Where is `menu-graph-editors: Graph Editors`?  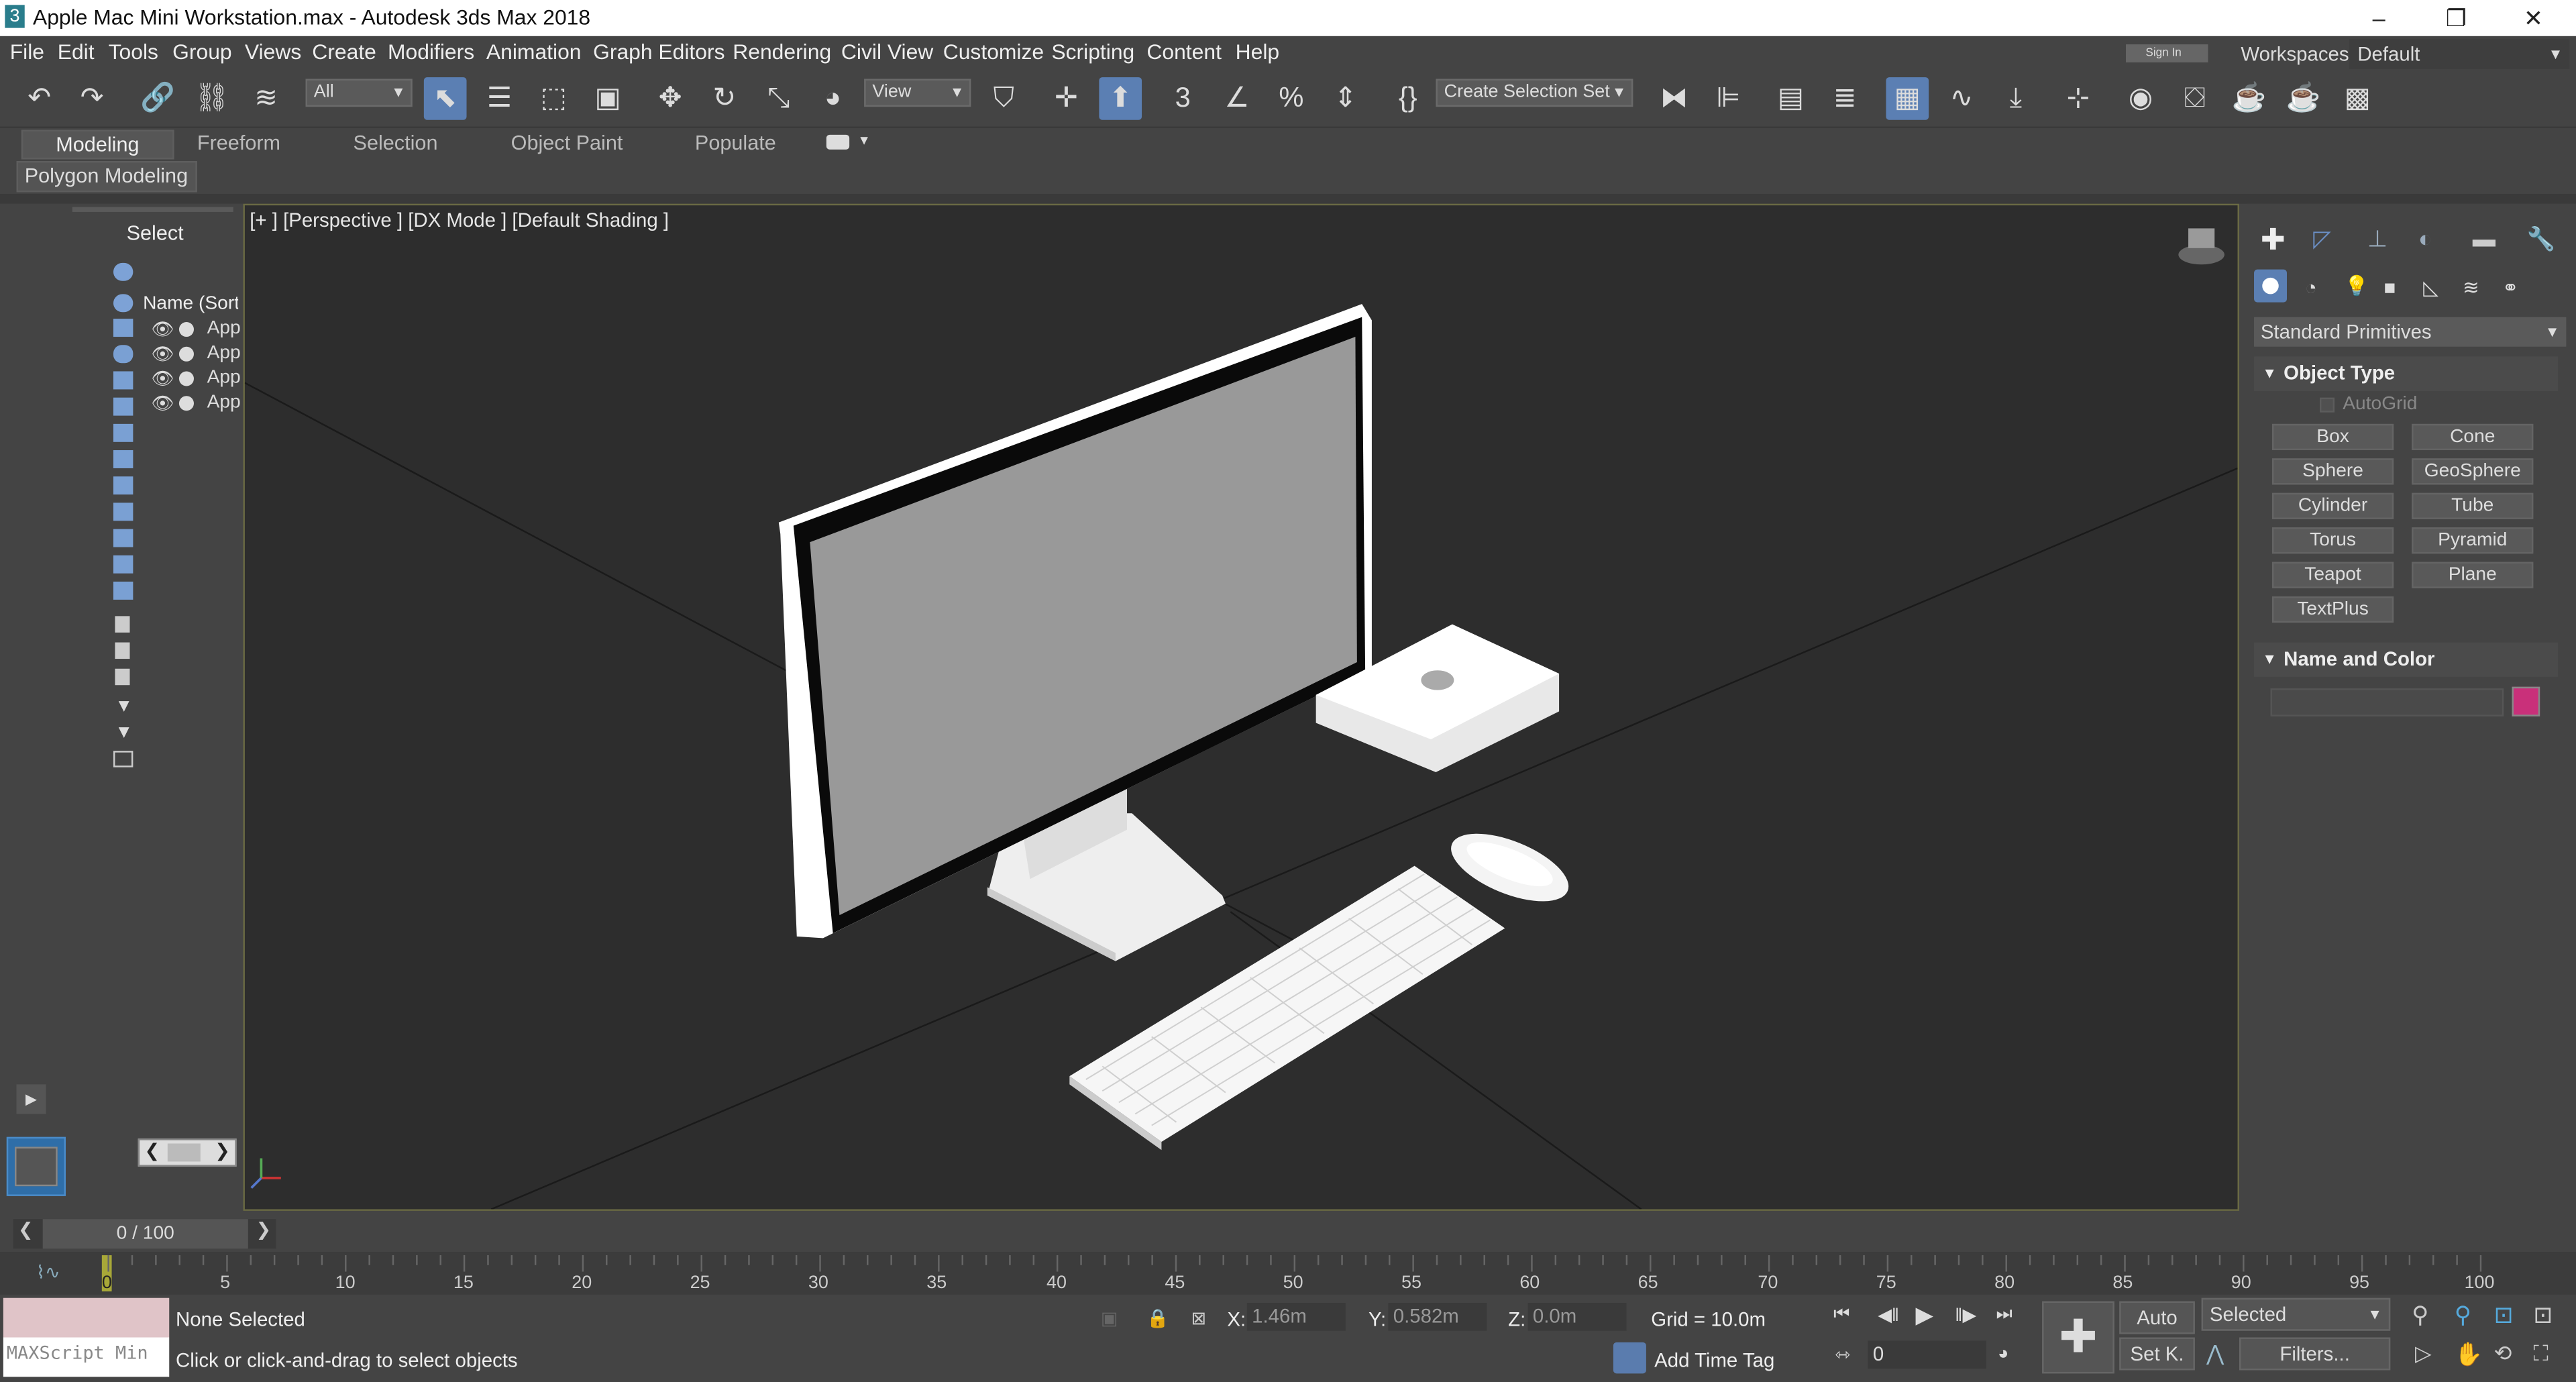
menu-graph-editors: Graph Editors is located at coordinates (658, 52).